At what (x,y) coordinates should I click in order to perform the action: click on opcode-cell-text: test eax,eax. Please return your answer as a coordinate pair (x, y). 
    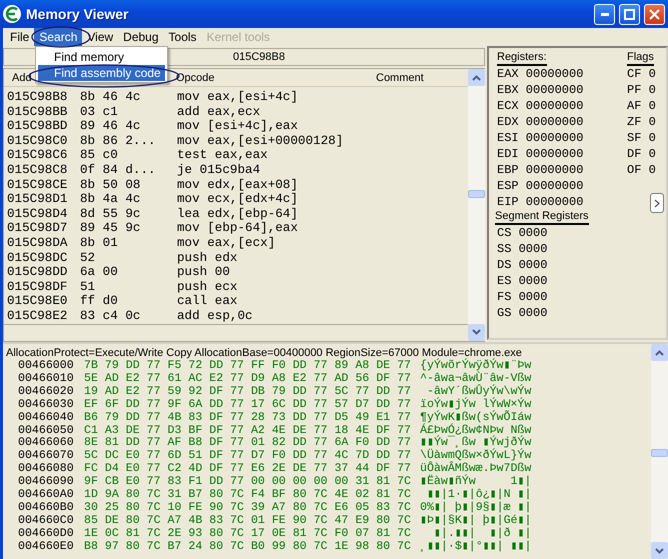
    Looking at the image, I should click on (222, 155).